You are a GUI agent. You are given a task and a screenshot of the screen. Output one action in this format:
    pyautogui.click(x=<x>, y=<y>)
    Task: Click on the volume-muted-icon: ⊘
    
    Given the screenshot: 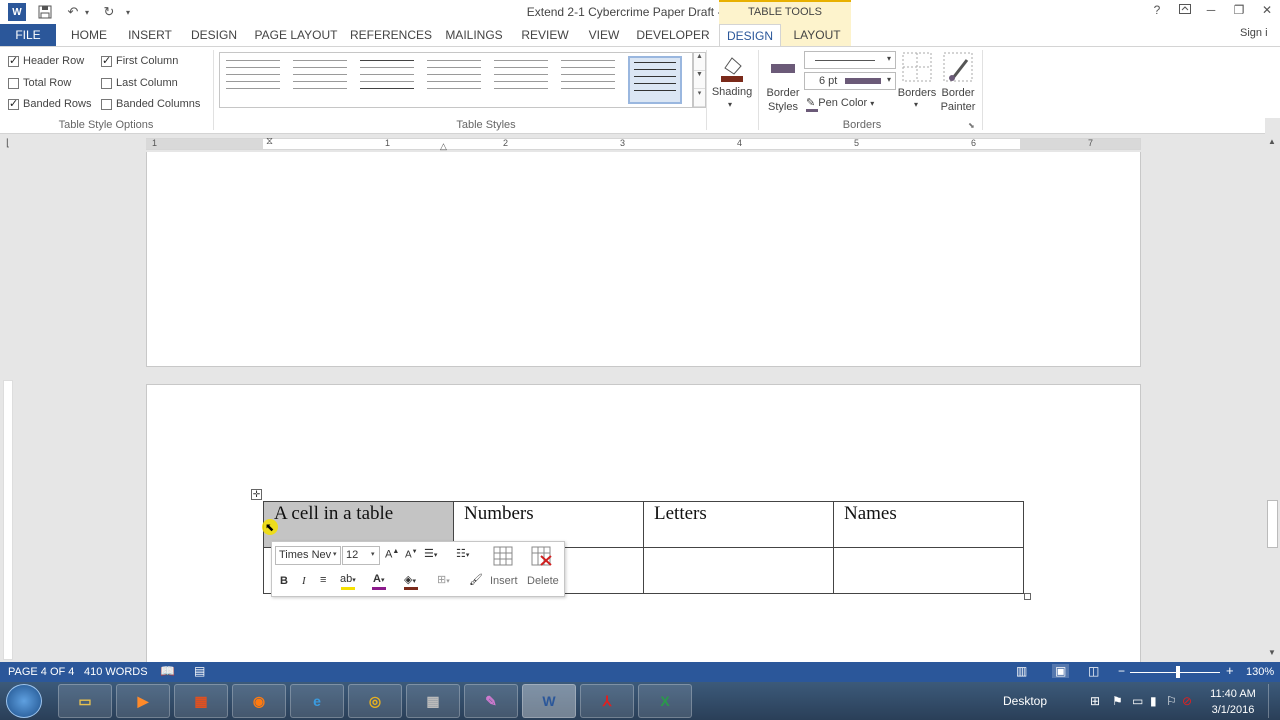 What is the action you would take?
    pyautogui.click(x=1187, y=701)
    